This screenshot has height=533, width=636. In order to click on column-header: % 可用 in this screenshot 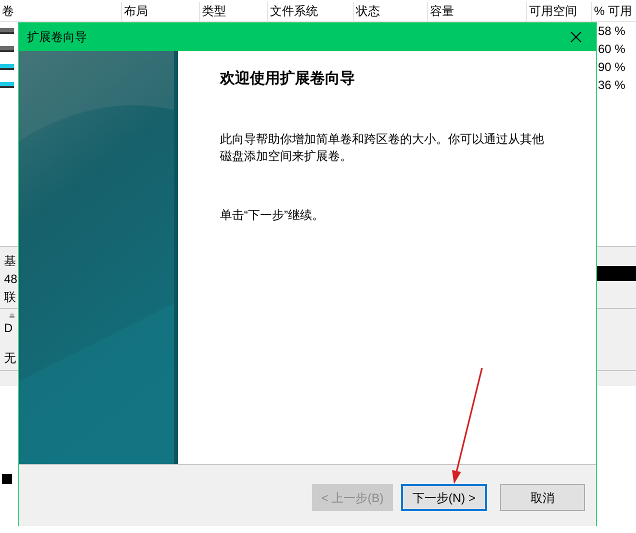, I will do `click(614, 11)`.